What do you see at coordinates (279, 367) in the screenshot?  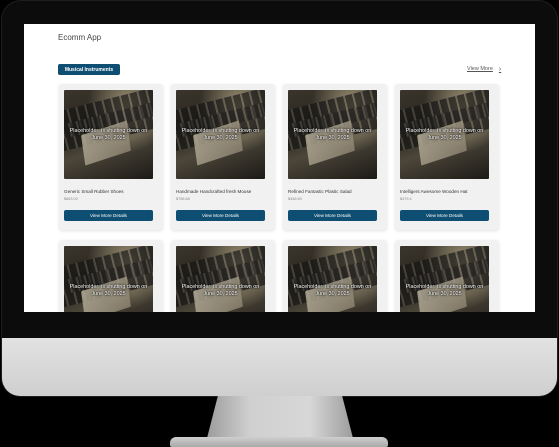 I see `monitor-chin` at bounding box center [279, 367].